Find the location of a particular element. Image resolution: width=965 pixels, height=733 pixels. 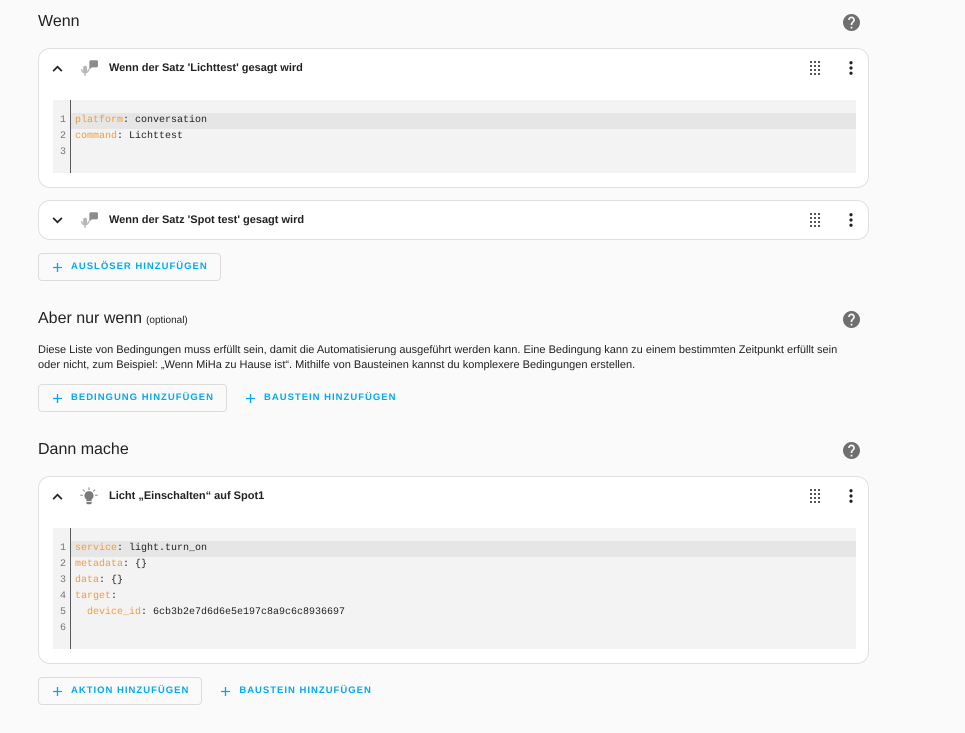

code-line: target: is located at coordinates (96, 597).